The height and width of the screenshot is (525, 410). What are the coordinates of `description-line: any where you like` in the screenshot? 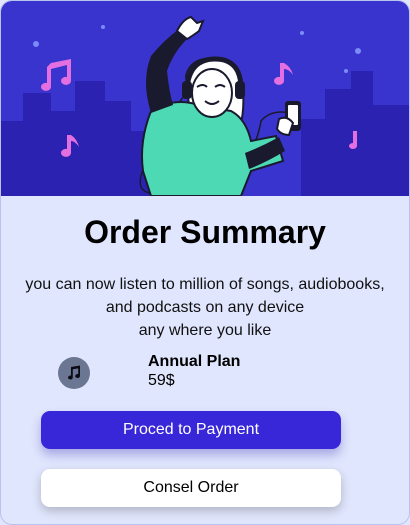 It's located at (205, 330).